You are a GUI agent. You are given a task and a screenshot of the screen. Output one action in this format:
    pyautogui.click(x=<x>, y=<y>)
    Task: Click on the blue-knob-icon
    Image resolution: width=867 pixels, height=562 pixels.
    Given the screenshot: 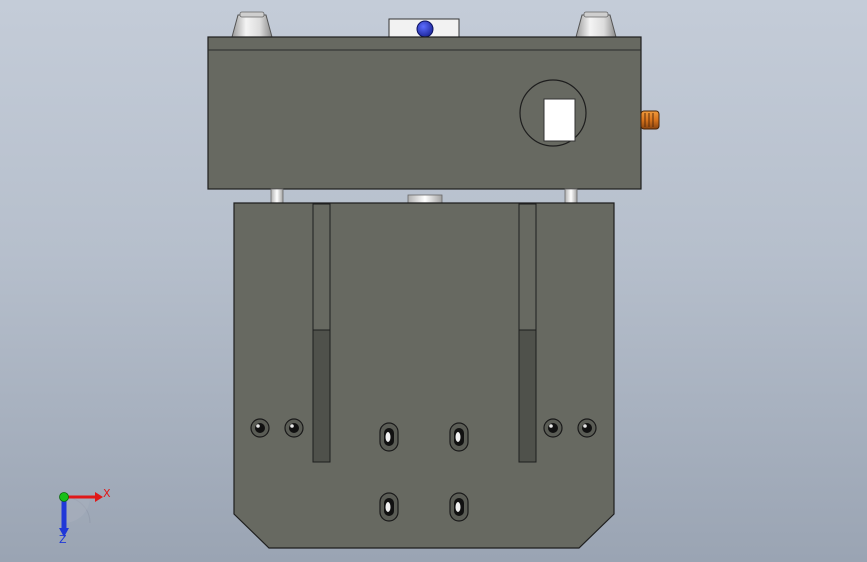 What is the action you would take?
    pyautogui.click(x=425, y=29)
    